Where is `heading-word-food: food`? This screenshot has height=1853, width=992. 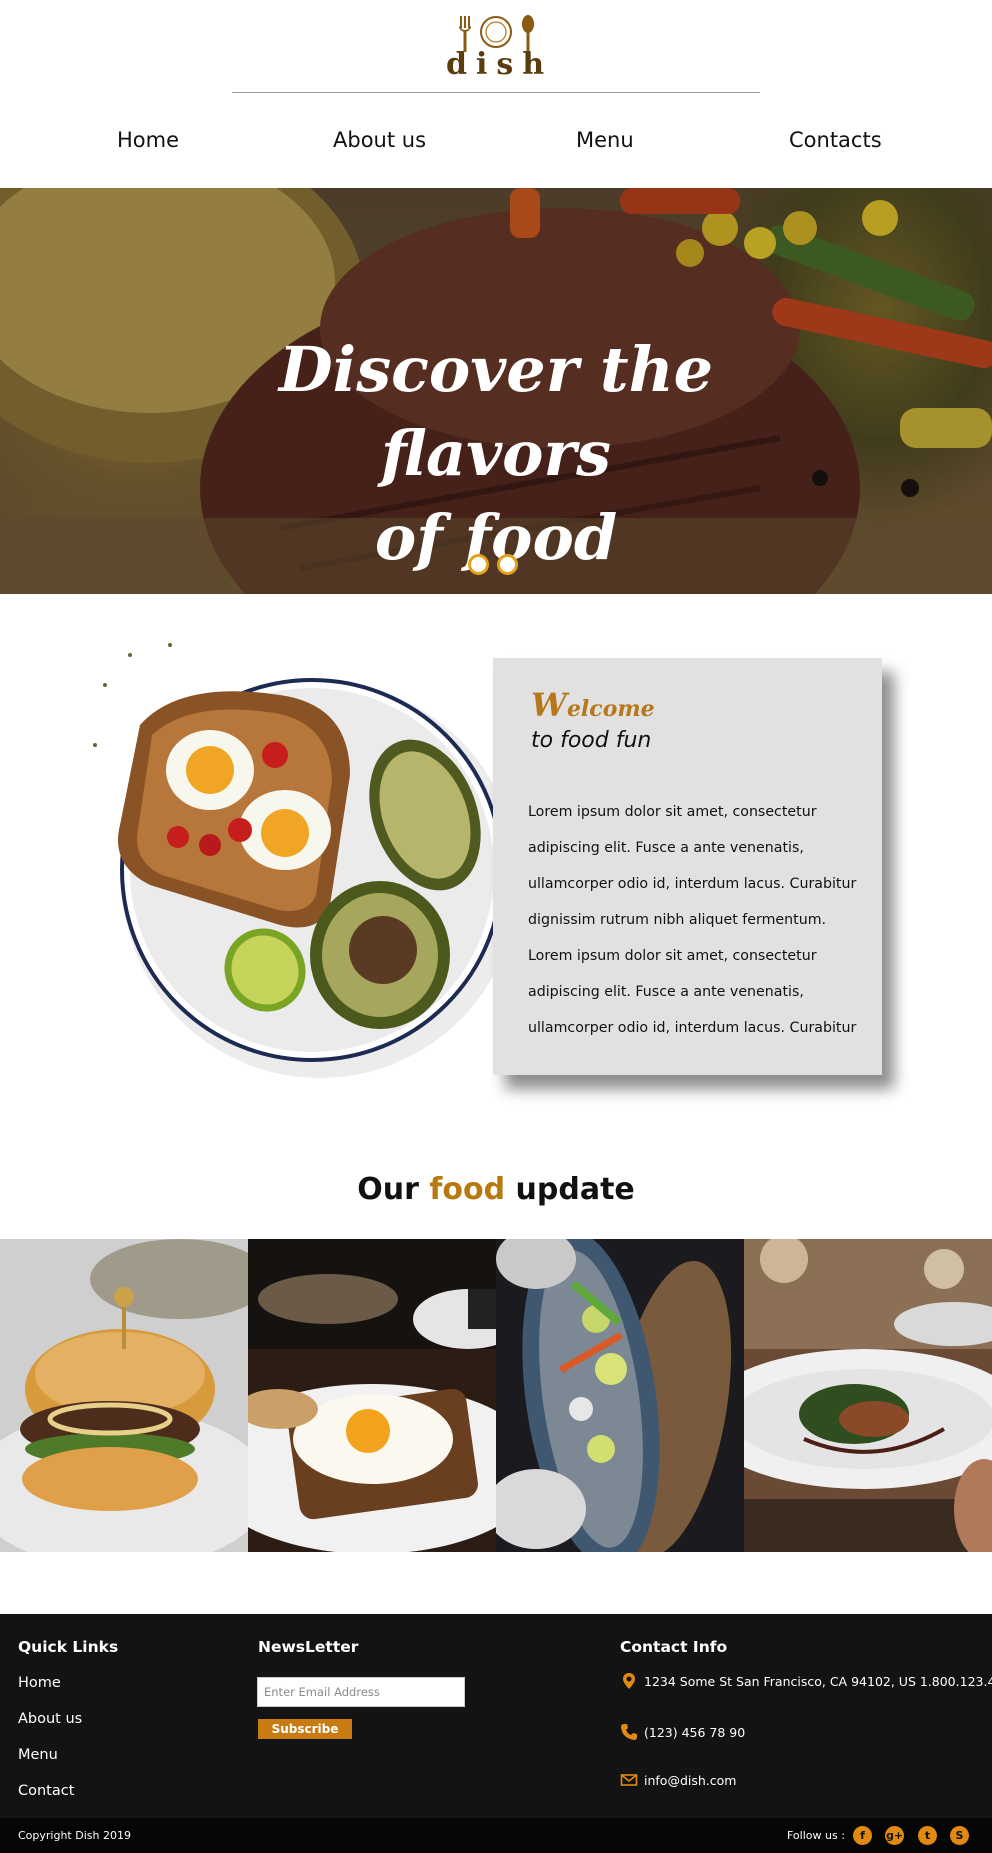 heading-word-food: food is located at coordinates (467, 1189).